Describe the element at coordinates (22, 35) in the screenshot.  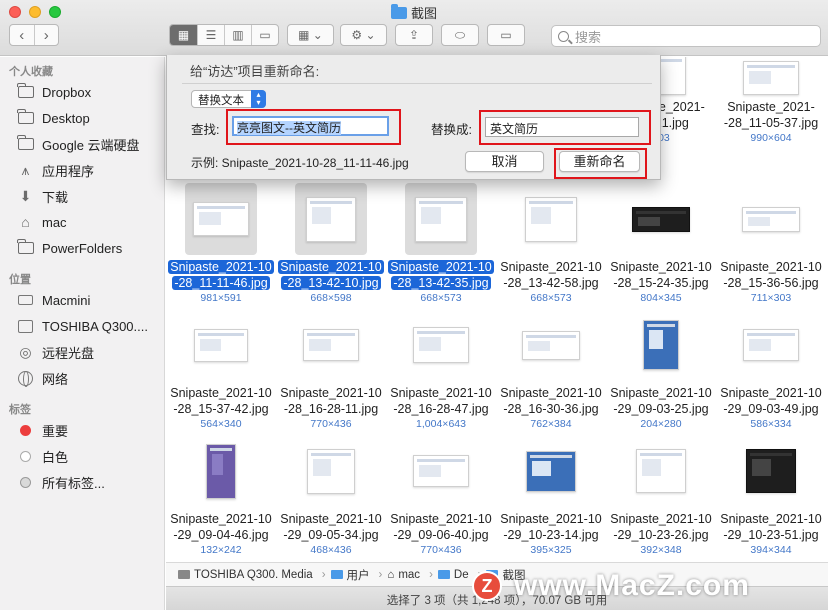
I see `back-button: ‹` at that location.